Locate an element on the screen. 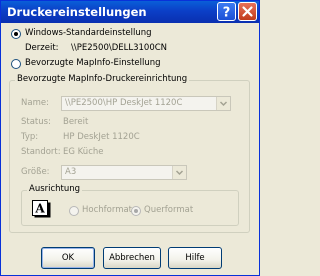 The image size is (320, 276). window-title: Druckereinstellungen is located at coordinates (77, 12).